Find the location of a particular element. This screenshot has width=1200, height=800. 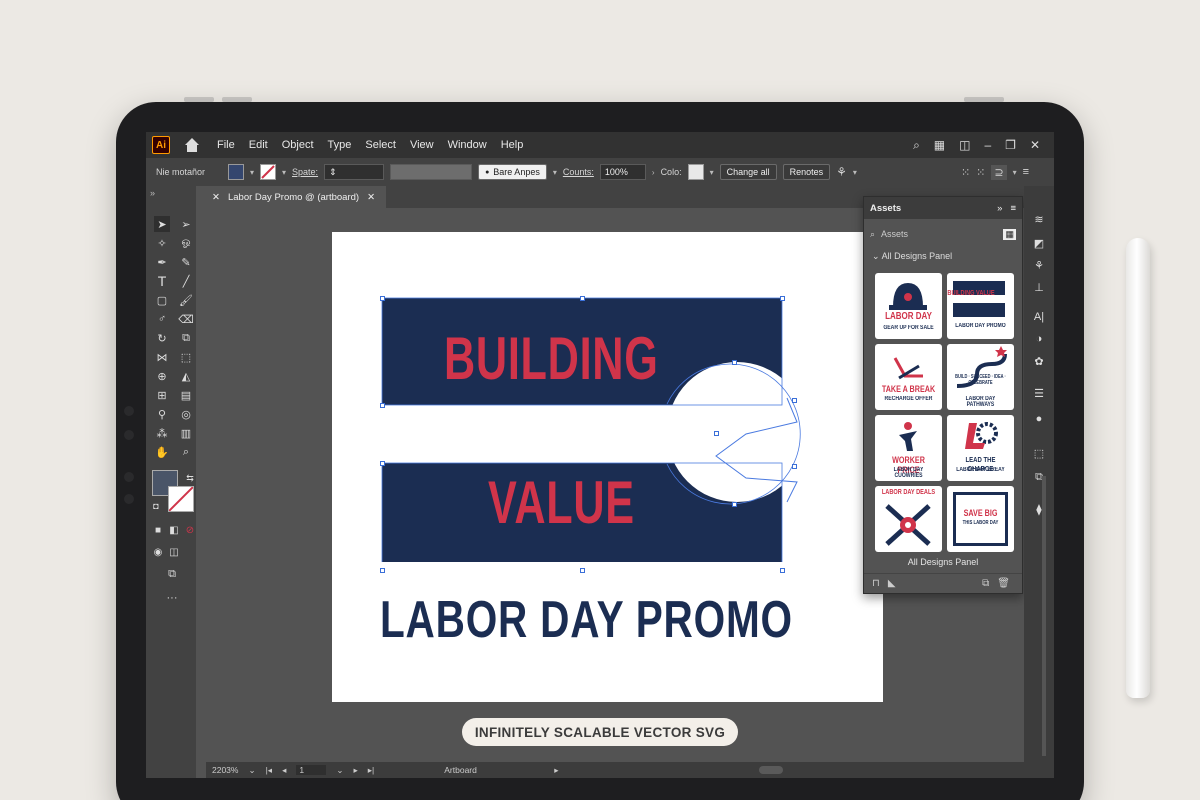

renotes-button: Renotes is located at coordinates (806, 172).